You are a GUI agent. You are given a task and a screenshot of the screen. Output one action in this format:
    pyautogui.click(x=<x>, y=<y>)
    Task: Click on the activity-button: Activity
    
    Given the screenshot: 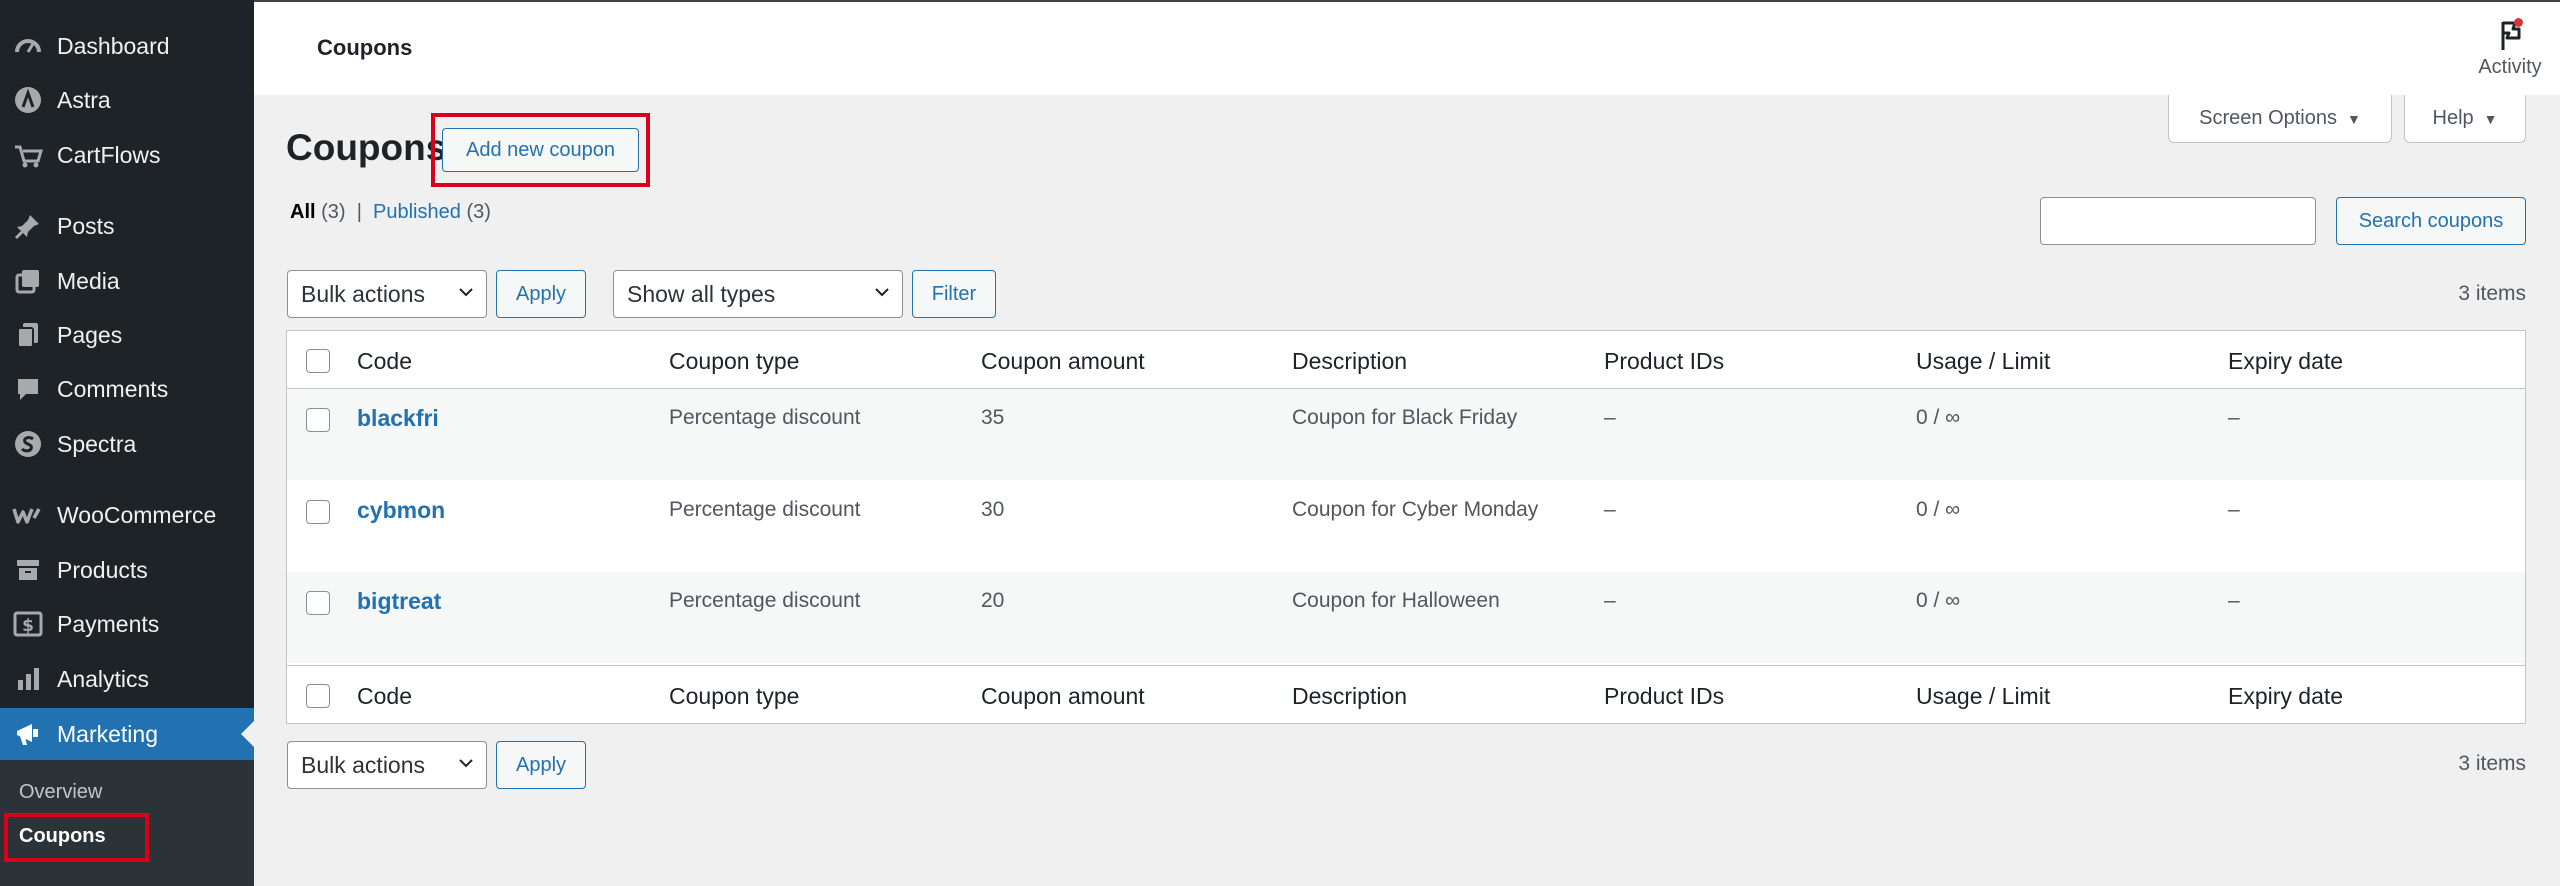 What is the action you would take?
    pyautogui.click(x=2510, y=47)
    